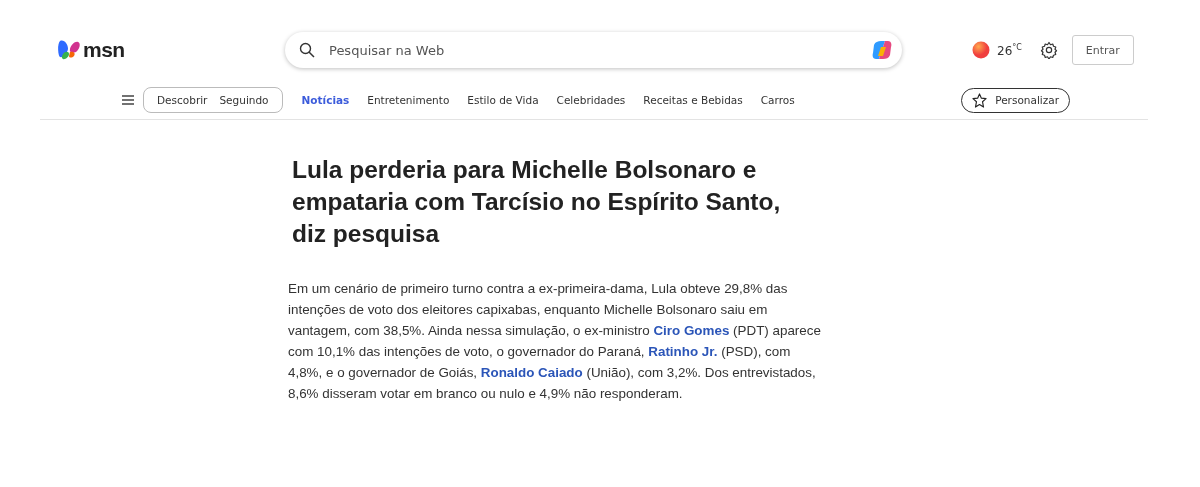  I want to click on personalize-button: Personalizar, so click(1015, 100).